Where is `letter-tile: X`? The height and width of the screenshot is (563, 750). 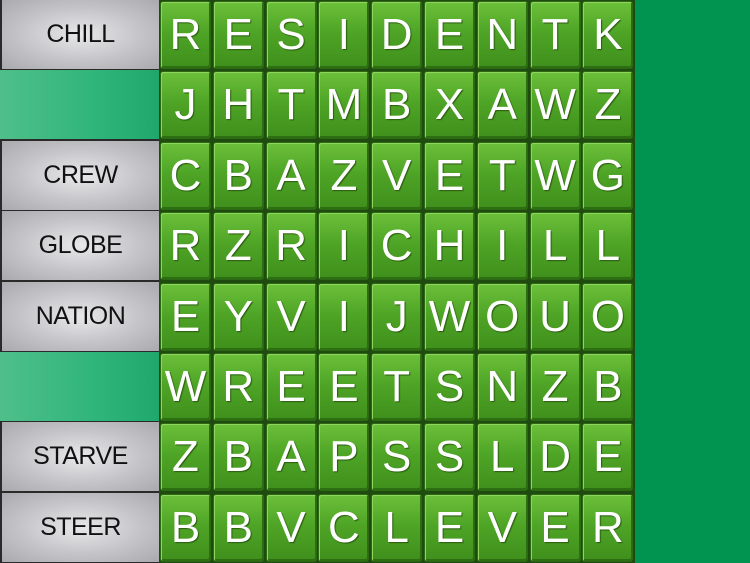 letter-tile: X is located at coordinates (449, 105).